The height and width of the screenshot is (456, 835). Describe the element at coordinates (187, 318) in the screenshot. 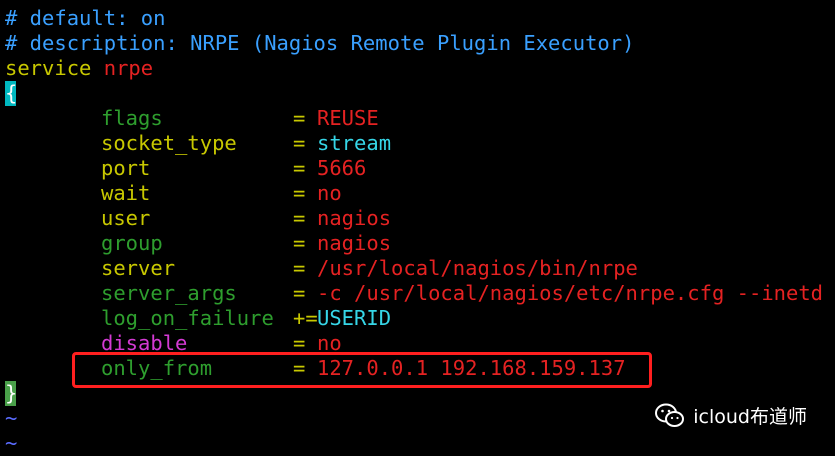

I see `config-key: log_on_failure` at that location.